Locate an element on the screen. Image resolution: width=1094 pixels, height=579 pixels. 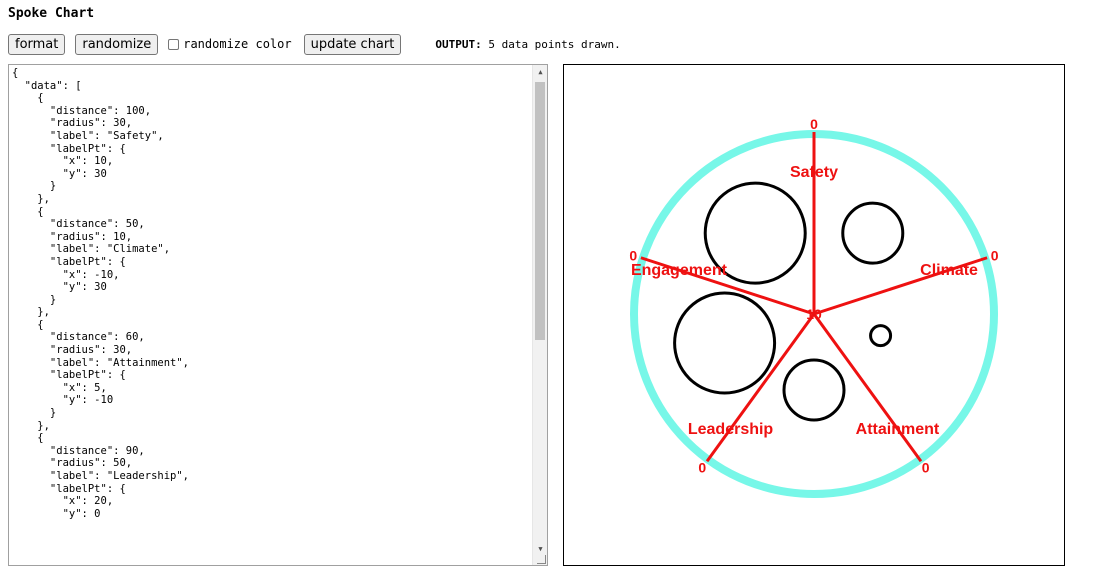
scroll-thumb is located at coordinates (540, 211).